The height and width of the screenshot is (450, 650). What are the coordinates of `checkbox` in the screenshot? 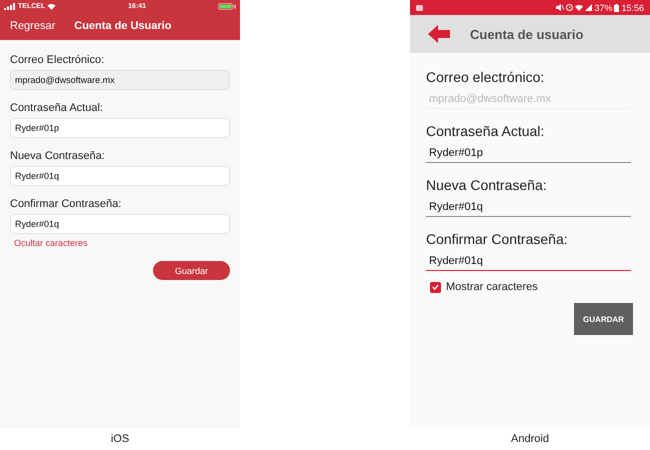 It's located at (435, 287).